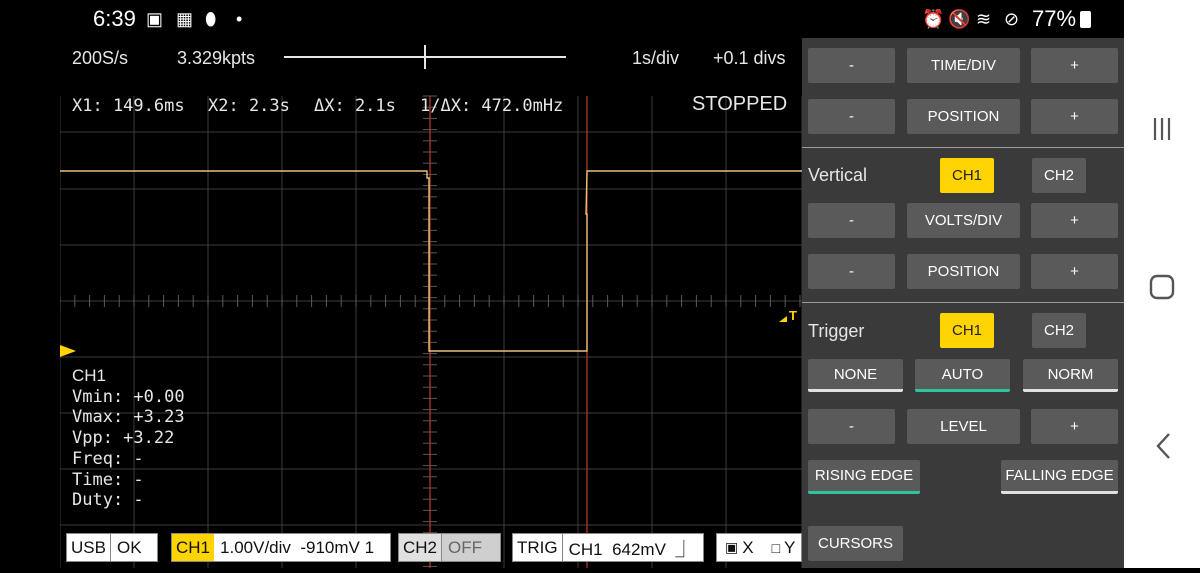  What do you see at coordinates (89, 547) in the screenshot?
I see `usb-label: USB` at bounding box center [89, 547].